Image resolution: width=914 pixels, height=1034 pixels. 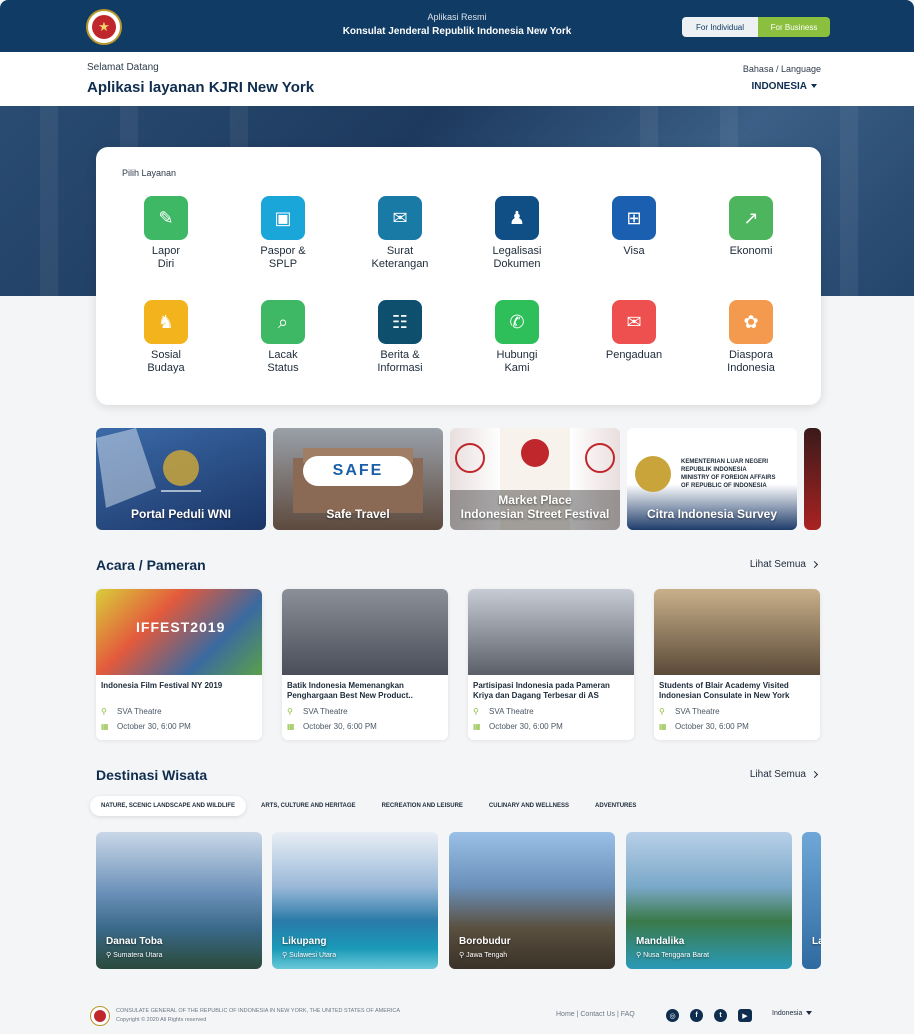 What do you see at coordinates (811, 900) in the screenshot?
I see `destination-partial-card: La` at bounding box center [811, 900].